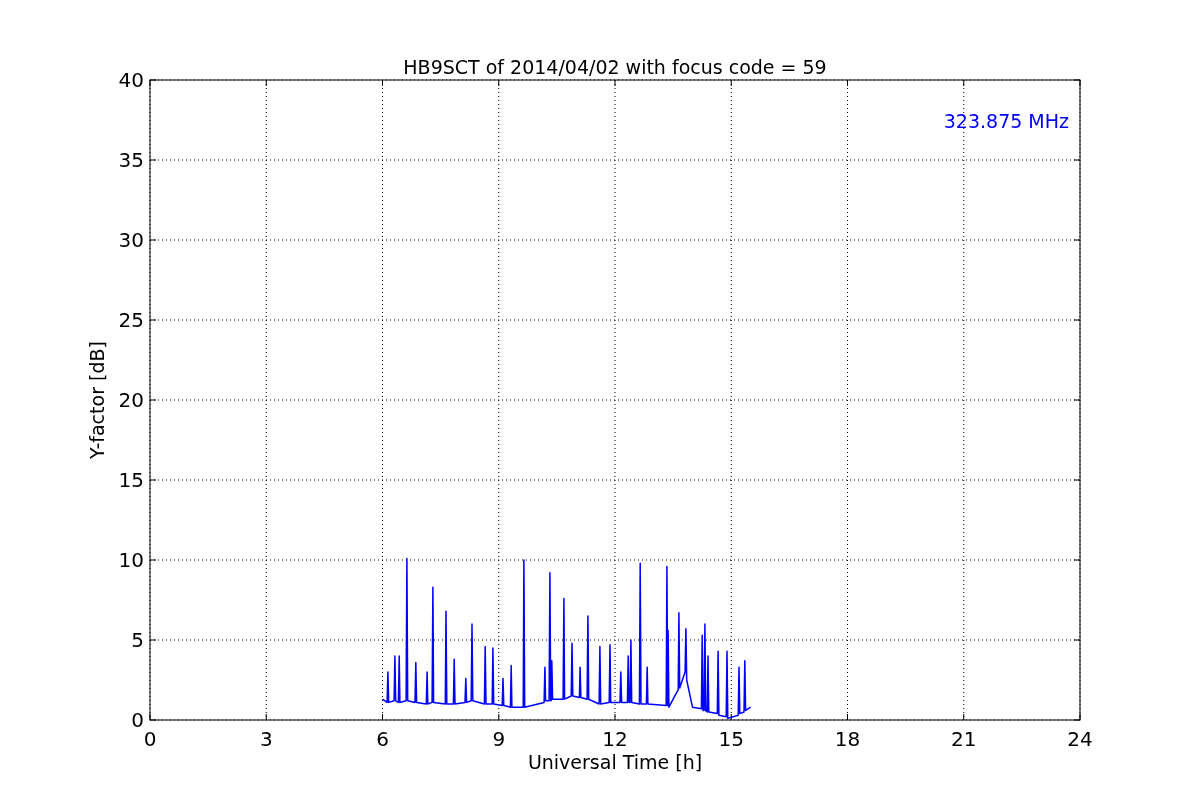 The height and width of the screenshot is (800, 1200). Describe the element at coordinates (137, 720) in the screenshot. I see `y-tick-label: 0` at that location.